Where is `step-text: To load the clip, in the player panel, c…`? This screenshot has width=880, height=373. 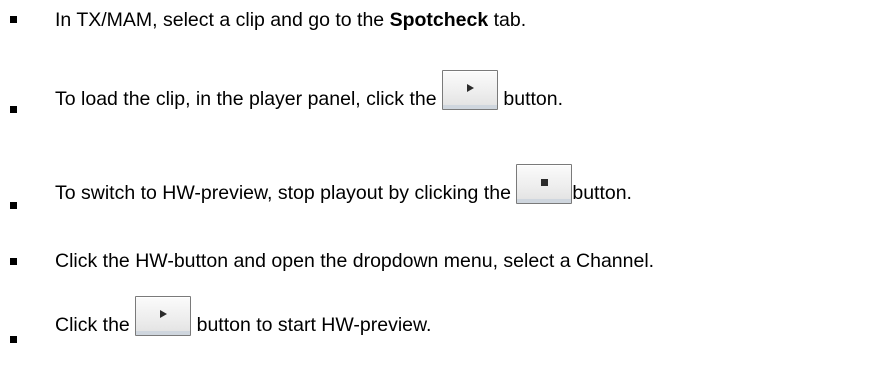 step-text: To load the clip, in the player panel, c… is located at coordinates (309, 90).